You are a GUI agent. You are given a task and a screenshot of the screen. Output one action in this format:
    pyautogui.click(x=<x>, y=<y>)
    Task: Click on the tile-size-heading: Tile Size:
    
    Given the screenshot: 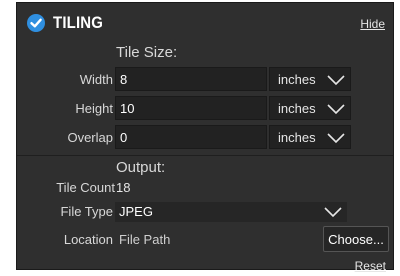 What is the action you would take?
    pyautogui.click(x=147, y=52)
    